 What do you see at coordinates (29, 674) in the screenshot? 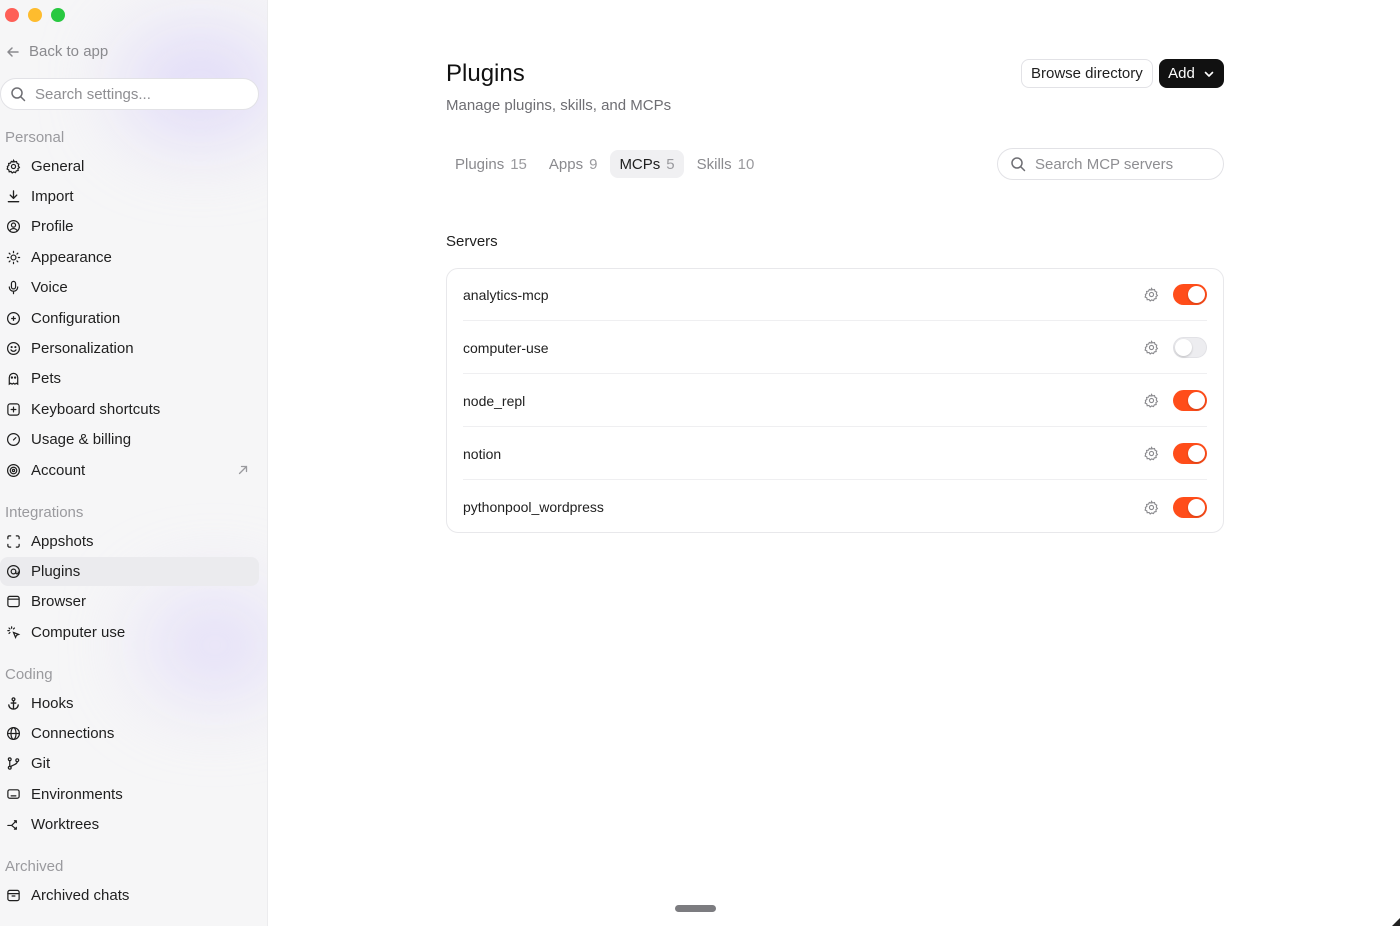
I see `section-coding: Coding` at bounding box center [29, 674].